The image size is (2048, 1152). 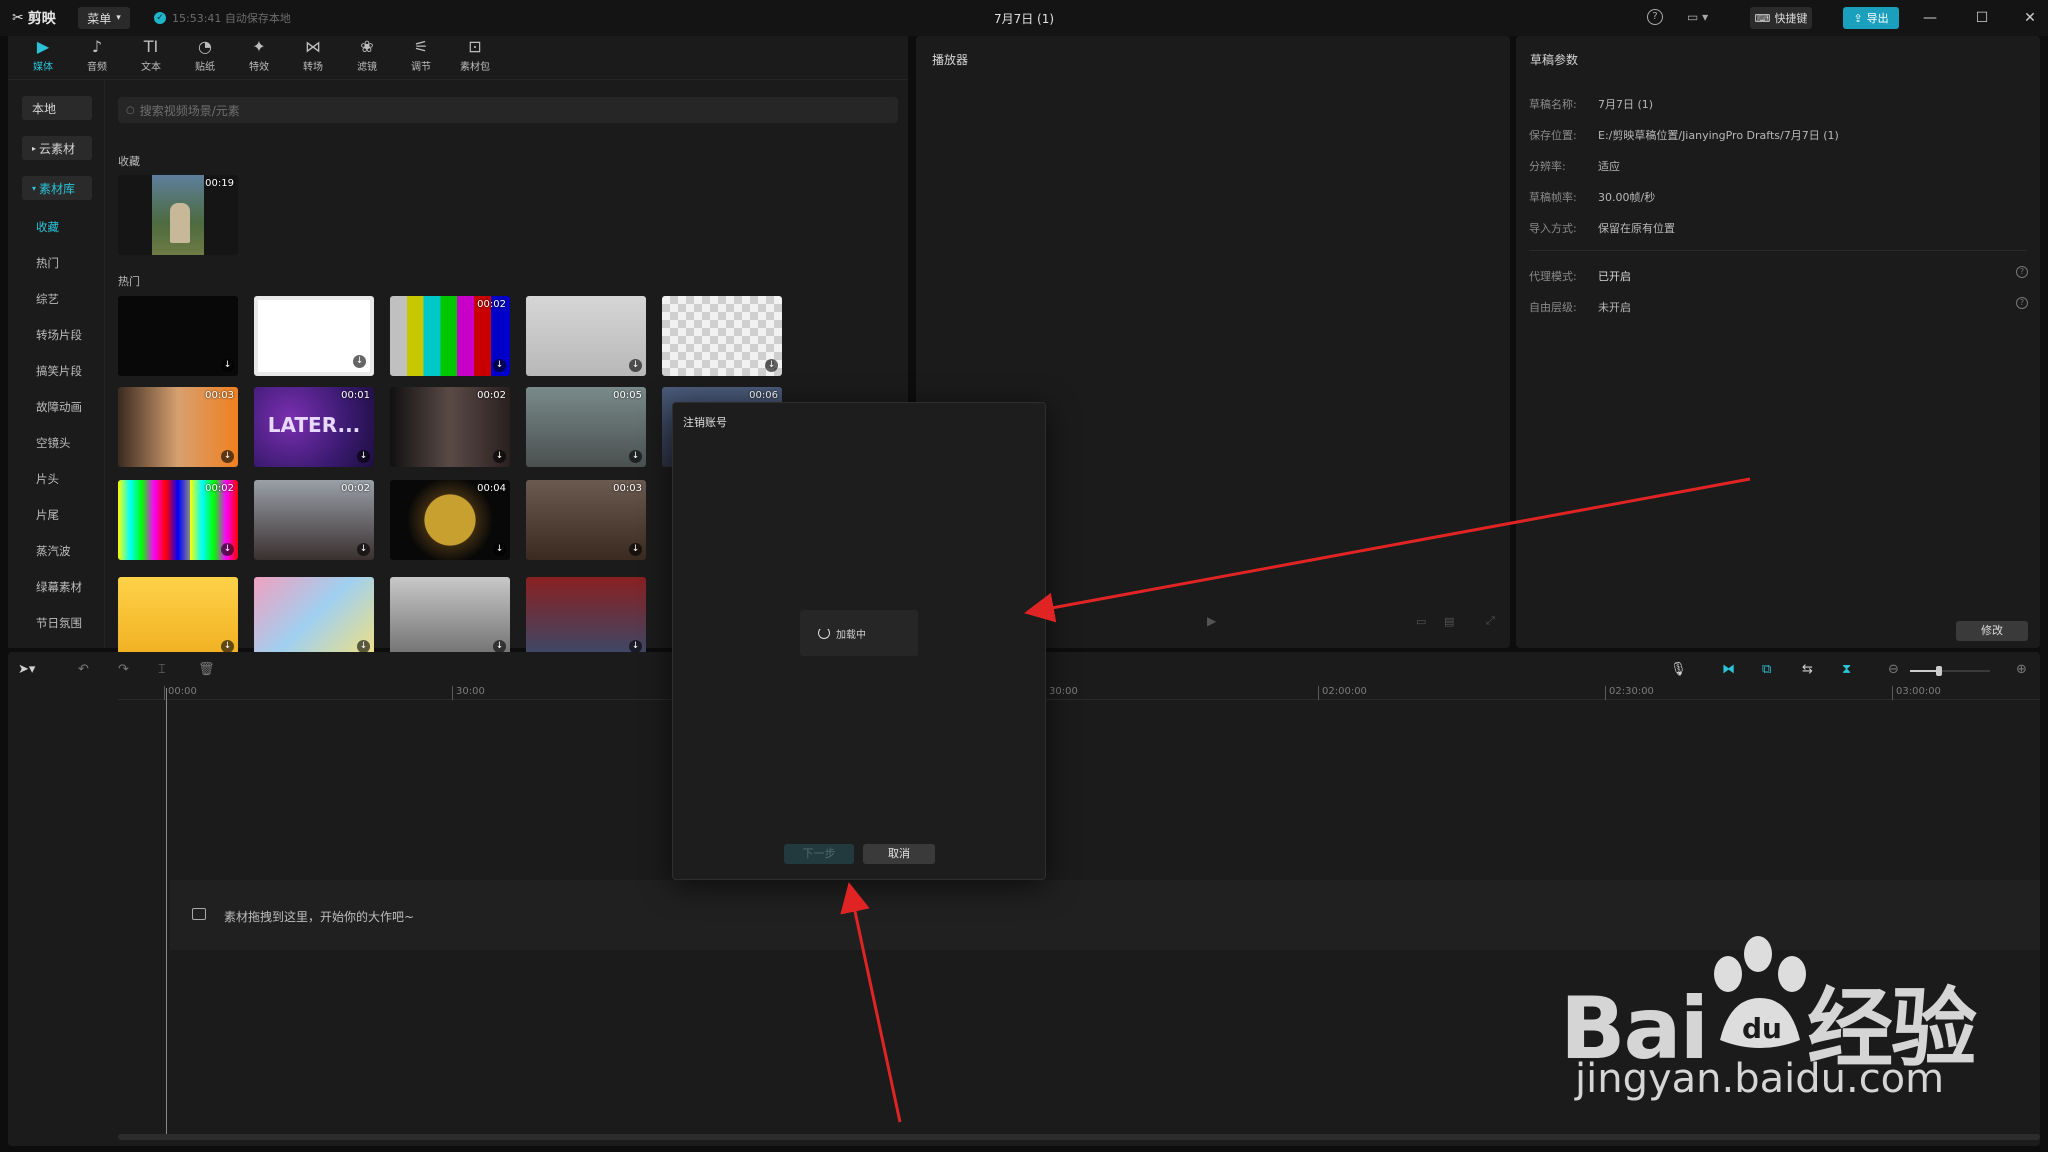 I want to click on arrow-to-buttons, so click(x=871, y=1002).